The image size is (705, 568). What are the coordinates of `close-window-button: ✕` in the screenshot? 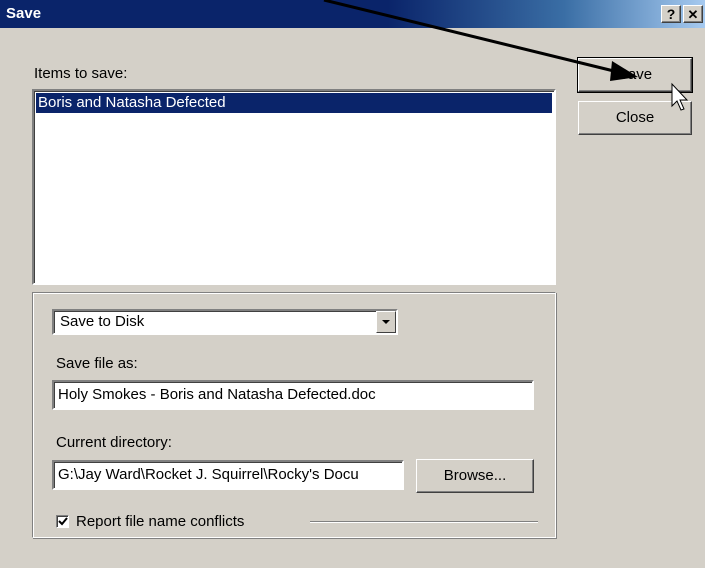 It's located at (693, 14).